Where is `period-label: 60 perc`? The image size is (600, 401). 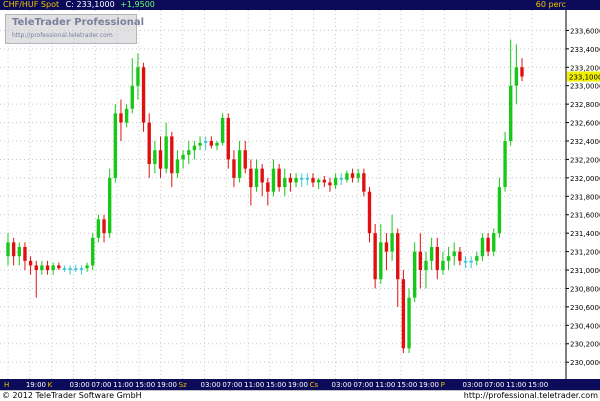 period-label: 60 perc is located at coordinates (551, 5).